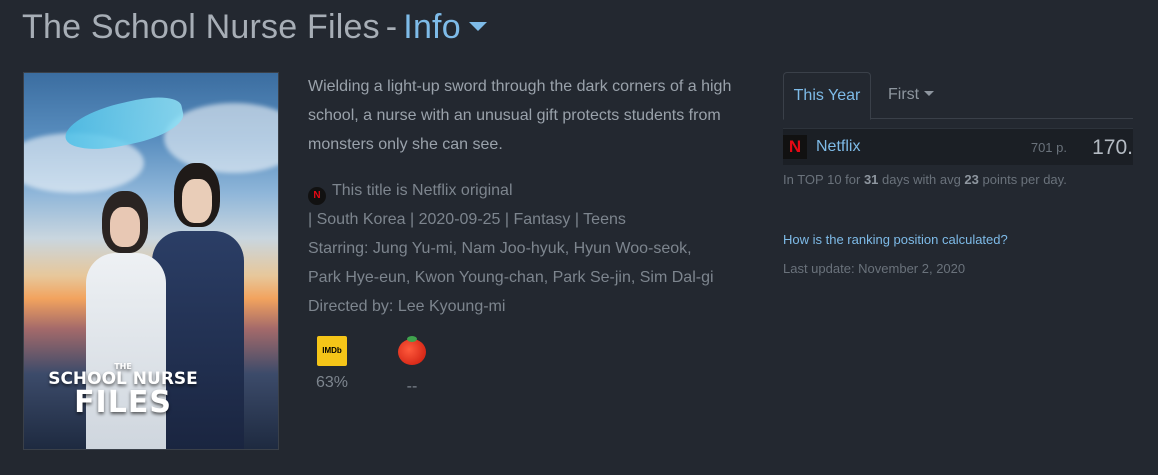 The width and height of the screenshot is (1158, 475). I want to click on title-text: The School Nurse Files, so click(201, 27).